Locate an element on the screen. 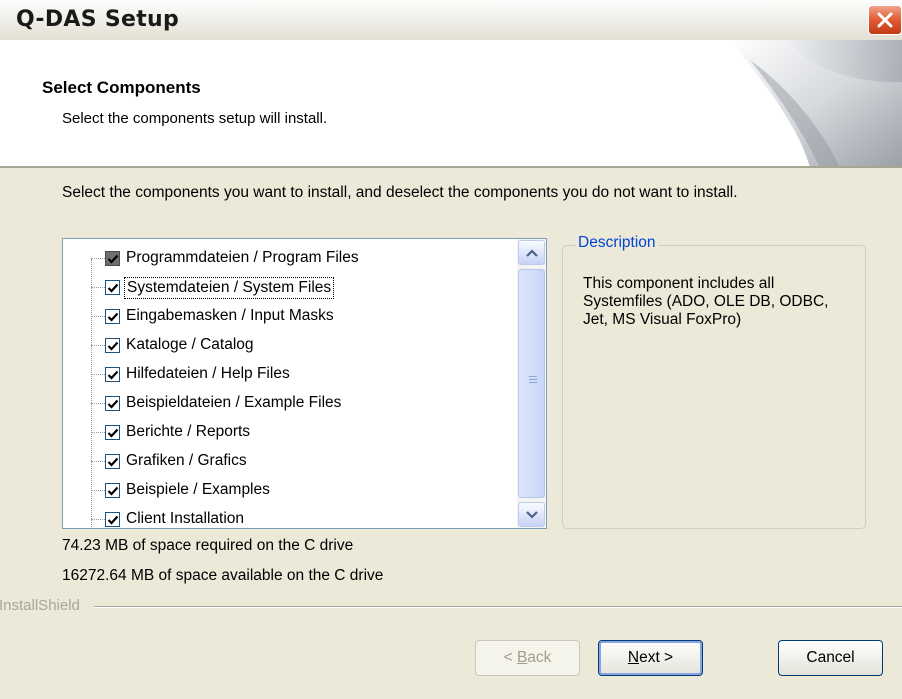 The width and height of the screenshot is (902, 699). page-title: Select Components is located at coordinates (121, 87).